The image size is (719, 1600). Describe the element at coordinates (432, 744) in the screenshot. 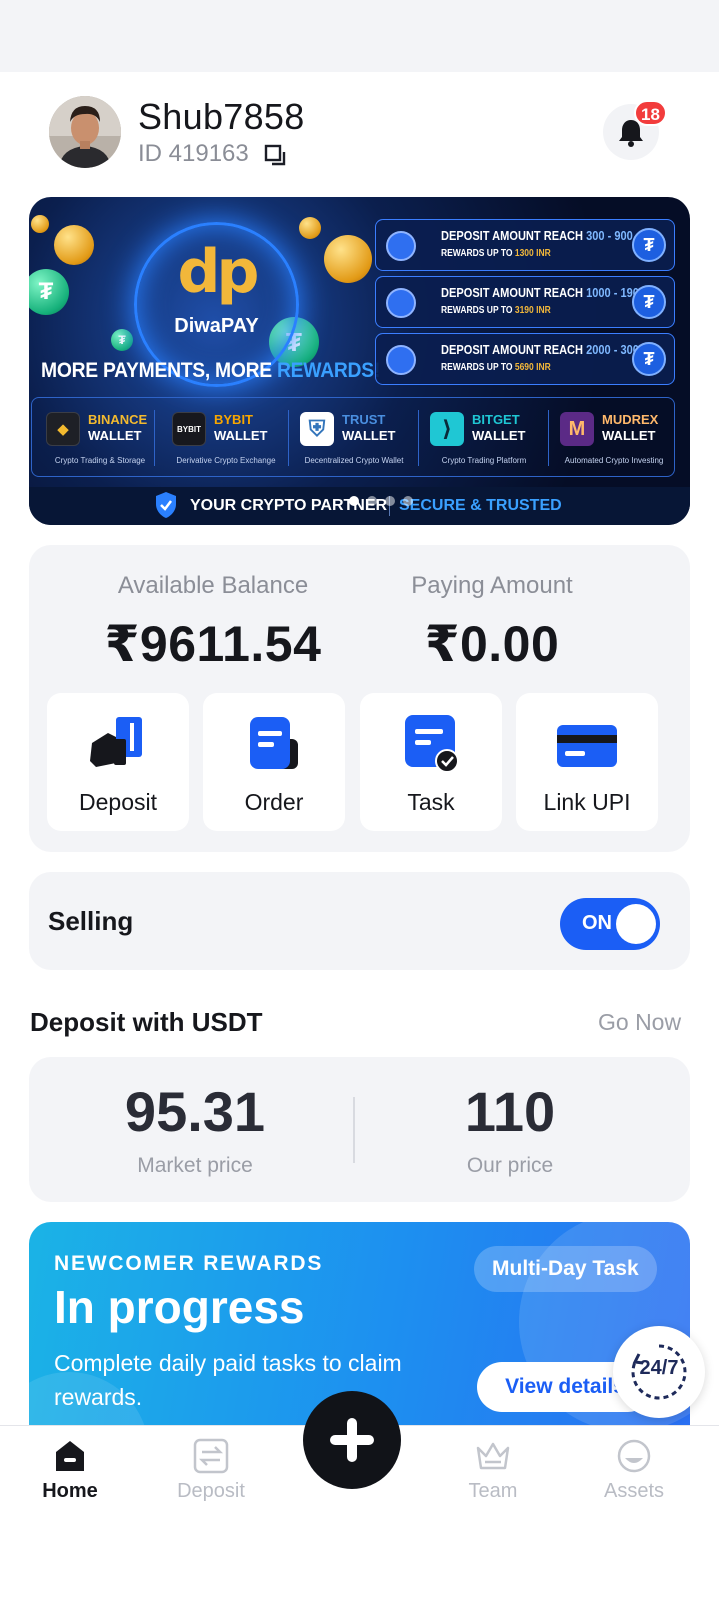

I see `task-icon` at that location.